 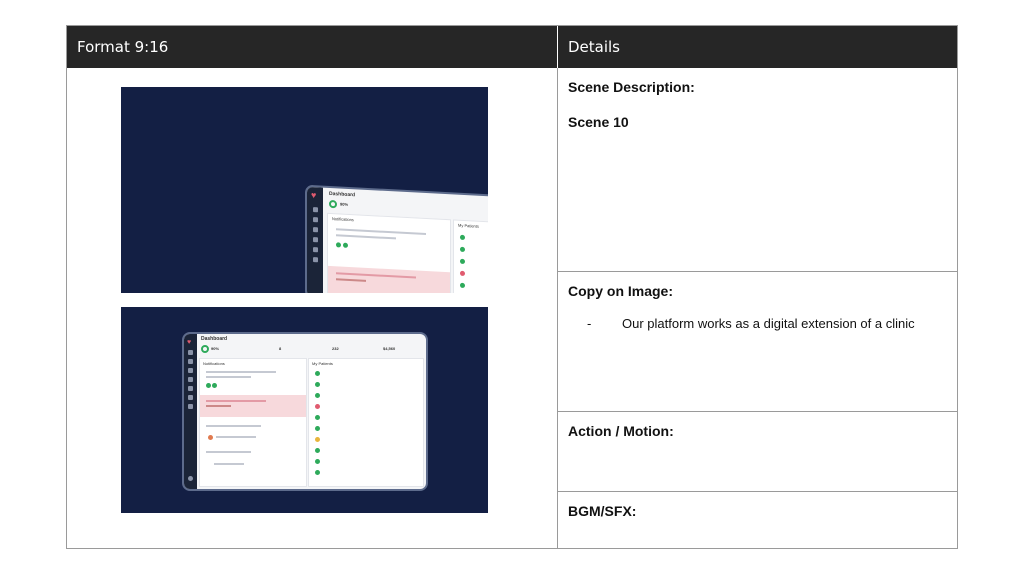 I want to click on mockup-stat-1: 90%, so click(x=215, y=348).